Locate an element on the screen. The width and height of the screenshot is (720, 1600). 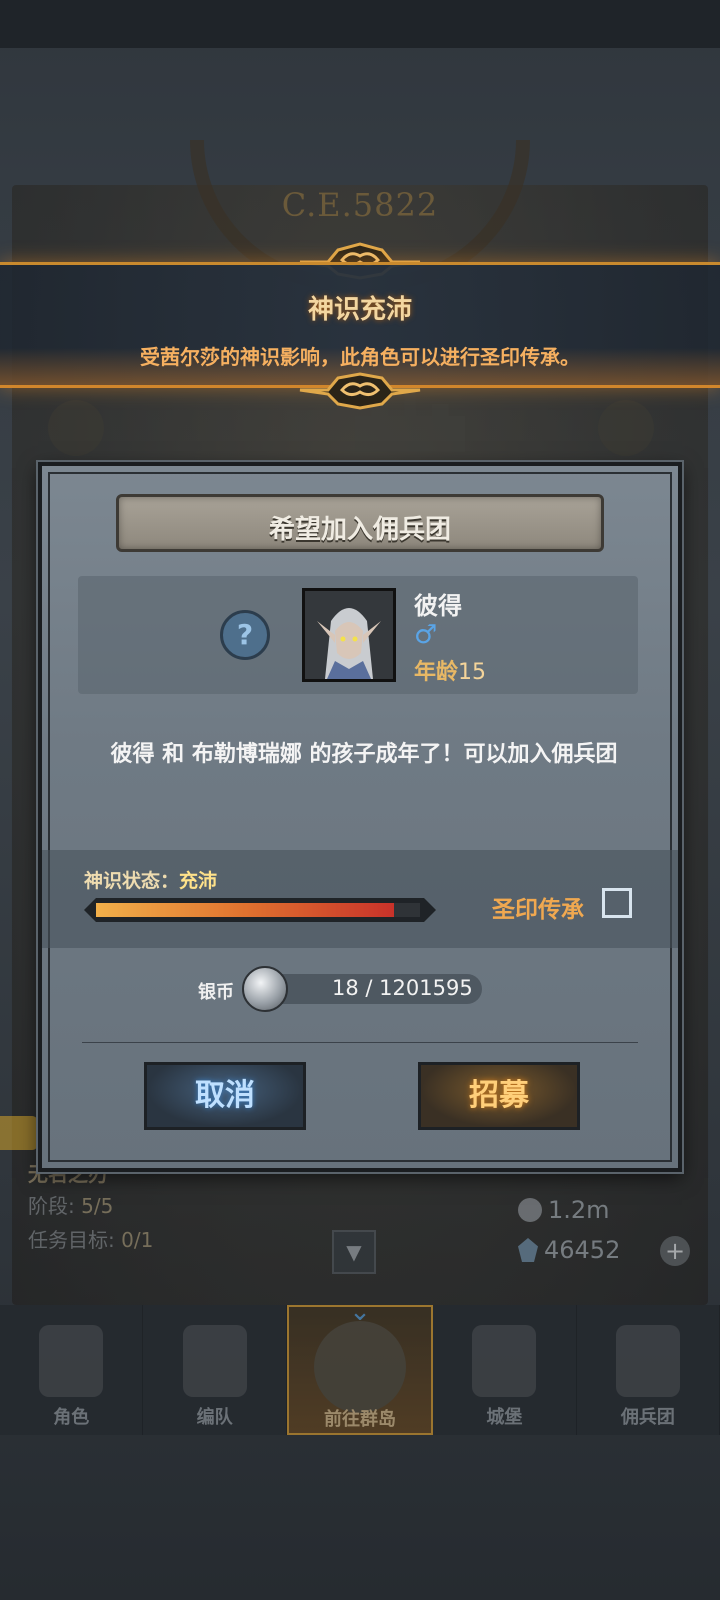
globe-icon is located at coordinates (360, 1367).